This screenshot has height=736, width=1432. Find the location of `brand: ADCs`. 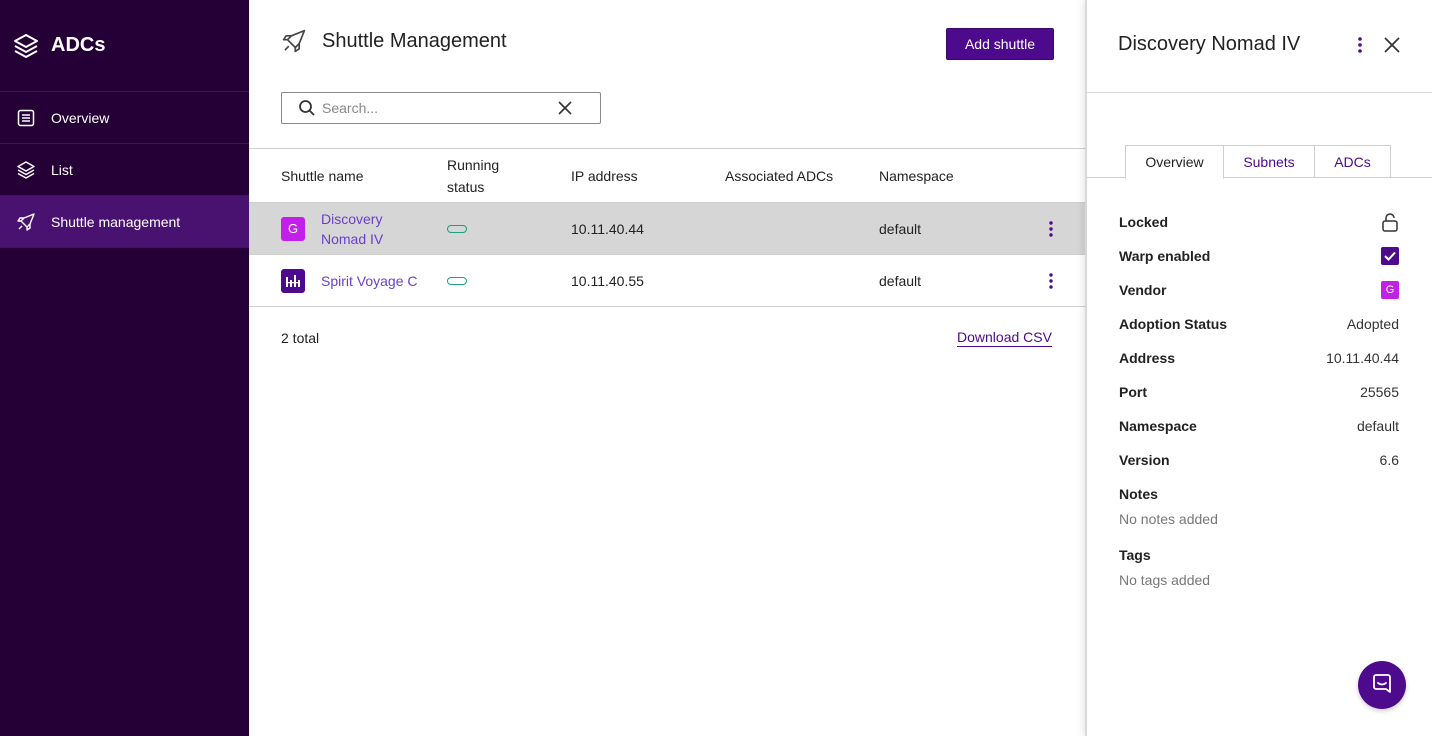

brand: ADCs is located at coordinates (124, 46).